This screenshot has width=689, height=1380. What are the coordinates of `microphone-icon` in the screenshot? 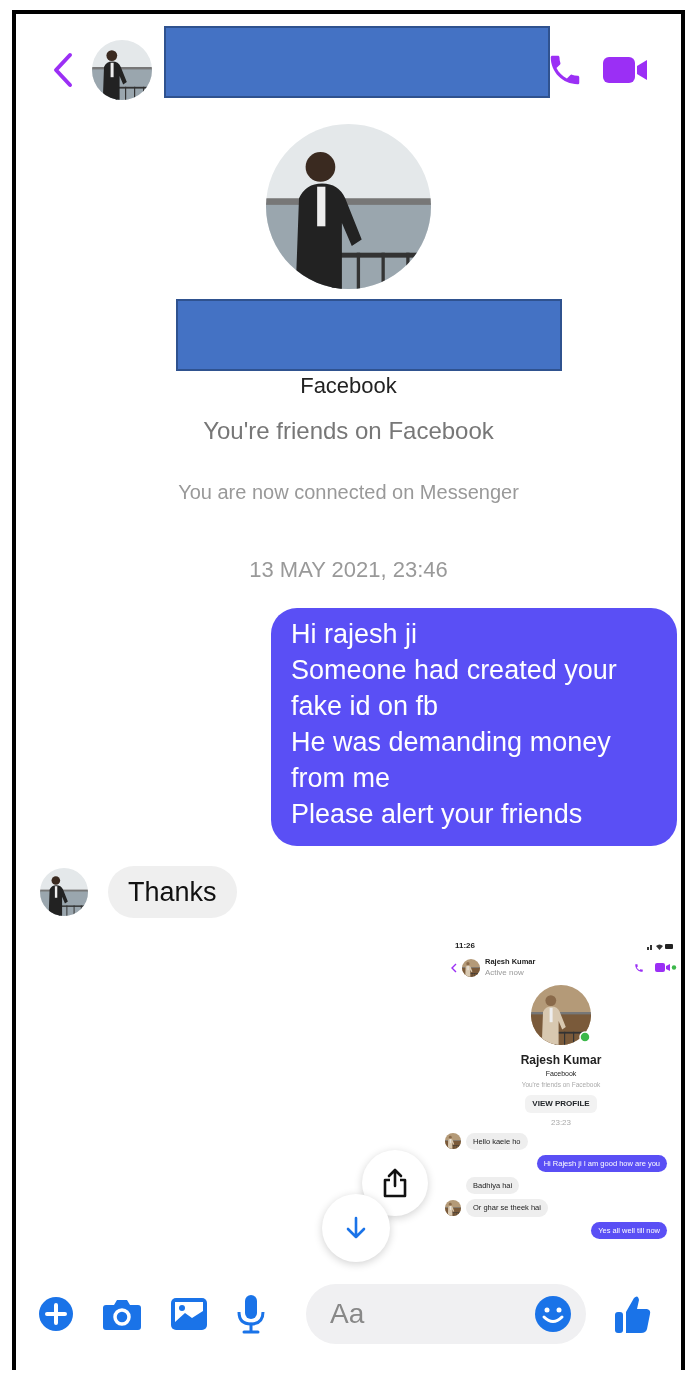 It's located at (251, 1314).